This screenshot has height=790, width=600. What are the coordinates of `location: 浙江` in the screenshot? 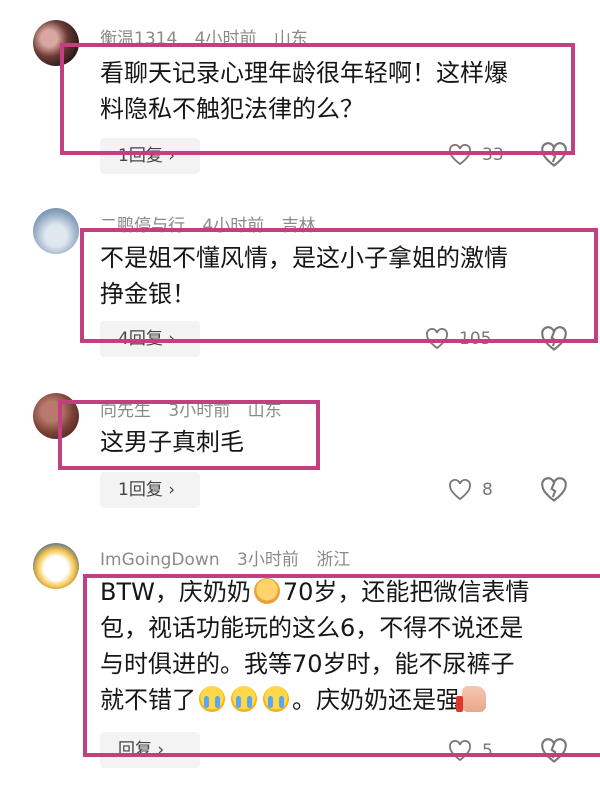 It's located at (333, 560).